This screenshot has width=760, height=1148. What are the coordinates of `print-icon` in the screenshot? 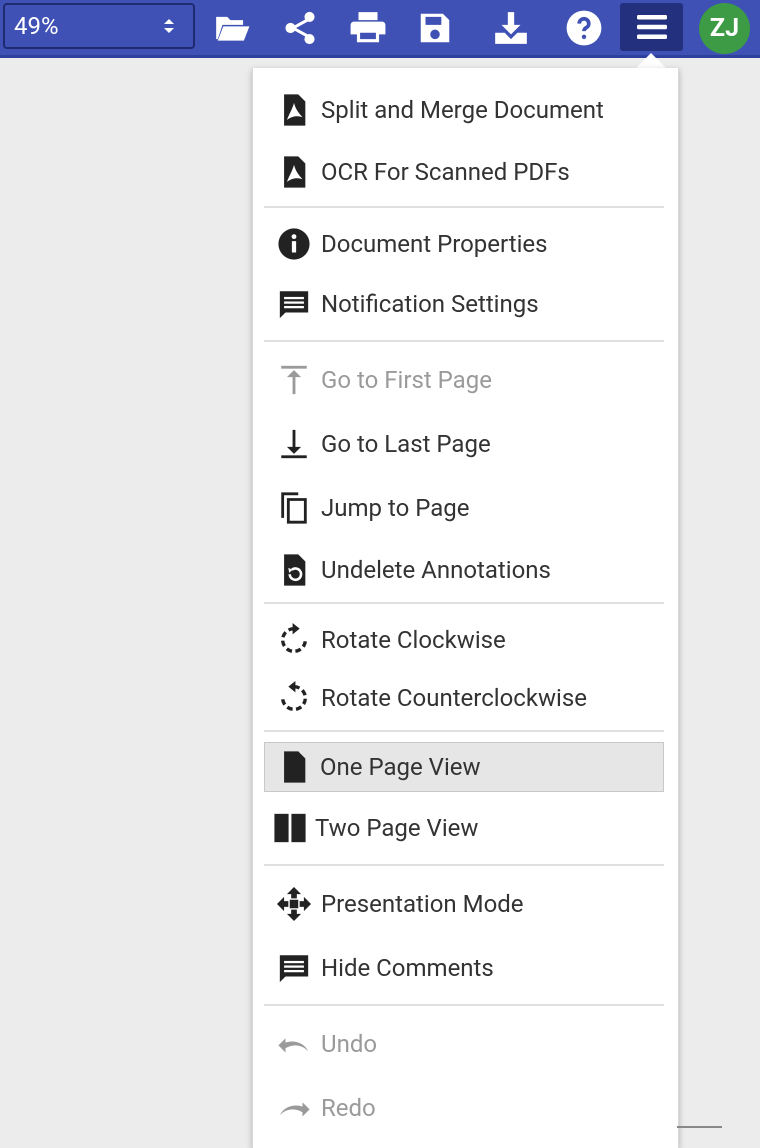 It's located at (368, 27).